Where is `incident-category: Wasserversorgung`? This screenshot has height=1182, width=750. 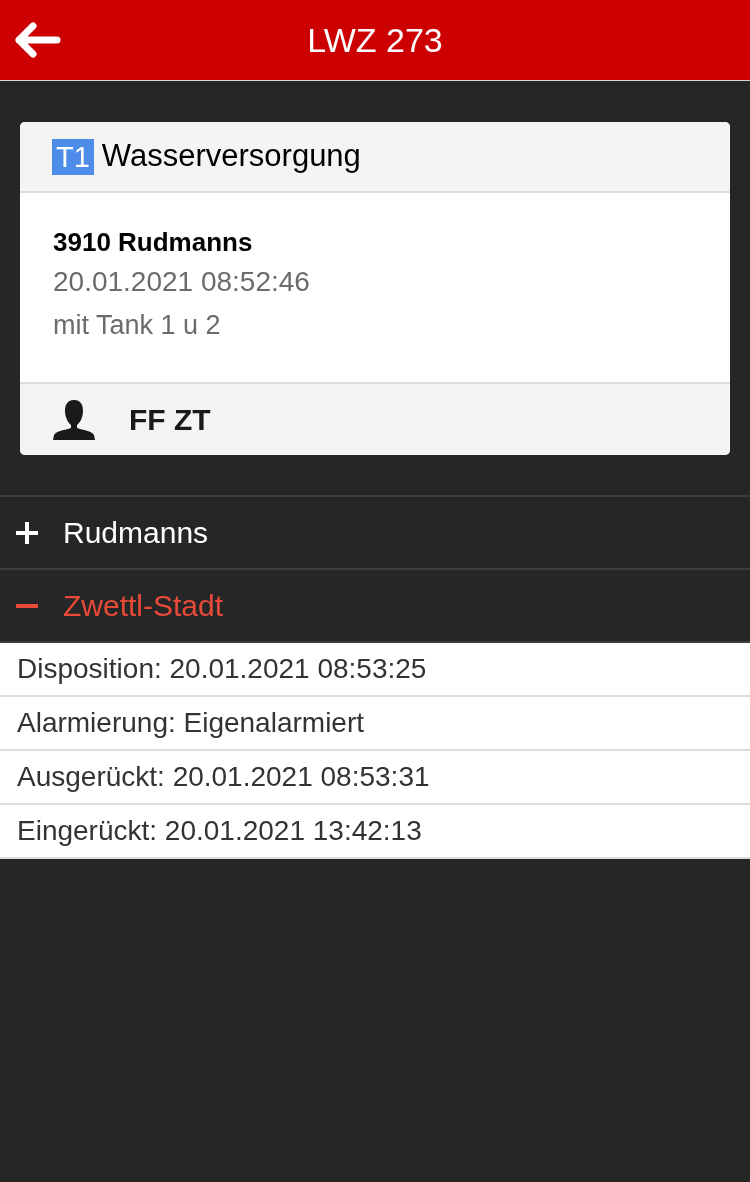 incident-category: Wasserversorgung is located at coordinates (231, 156).